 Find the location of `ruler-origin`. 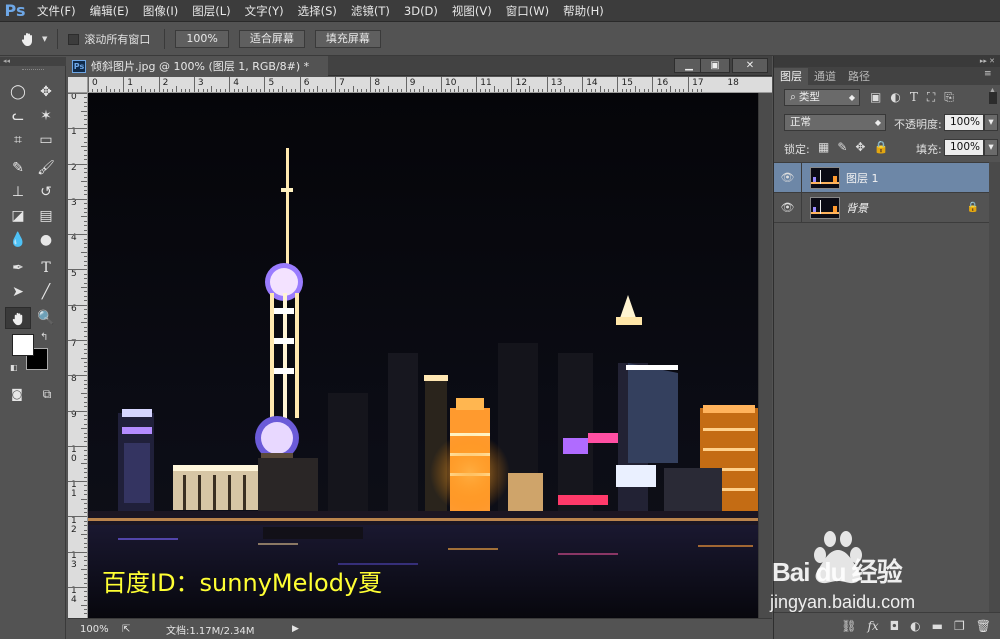

ruler-origin is located at coordinates (78, 85).